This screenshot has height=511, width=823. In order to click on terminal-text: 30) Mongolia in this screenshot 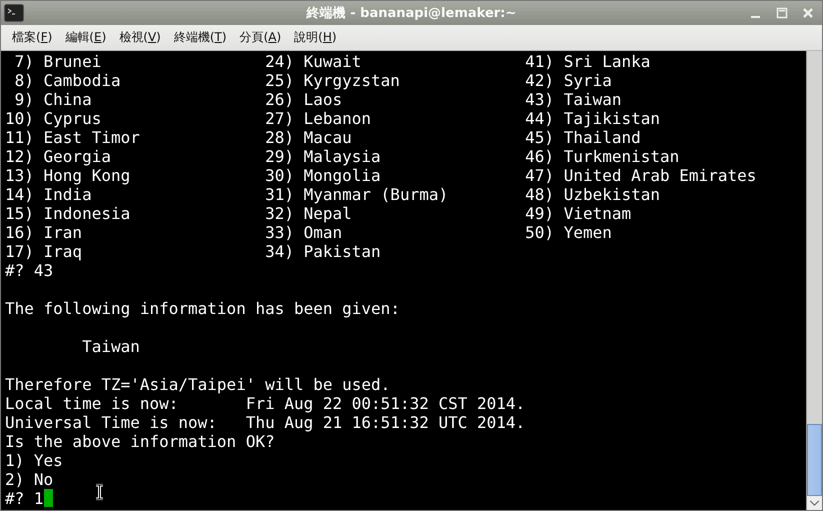, I will do `click(323, 175)`.